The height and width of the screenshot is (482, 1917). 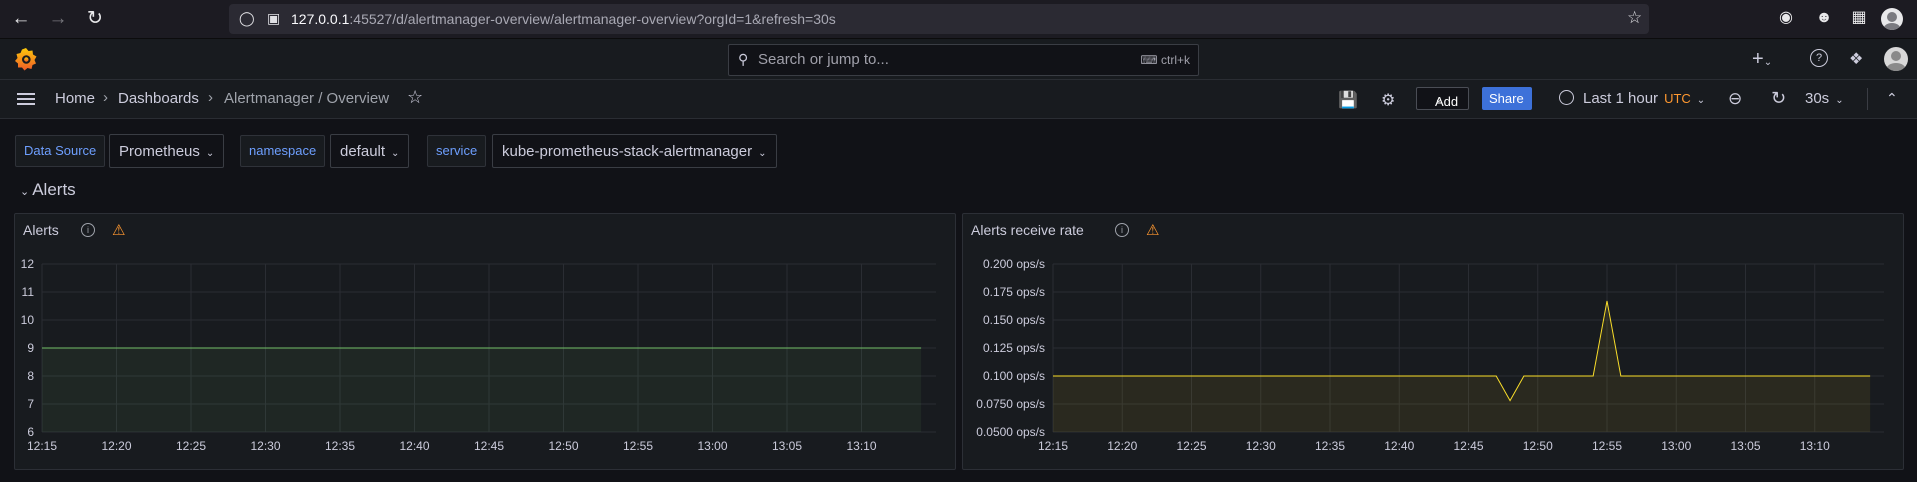 I want to click on row-header-alerts: ⌄ Alerts, so click(x=48, y=190).